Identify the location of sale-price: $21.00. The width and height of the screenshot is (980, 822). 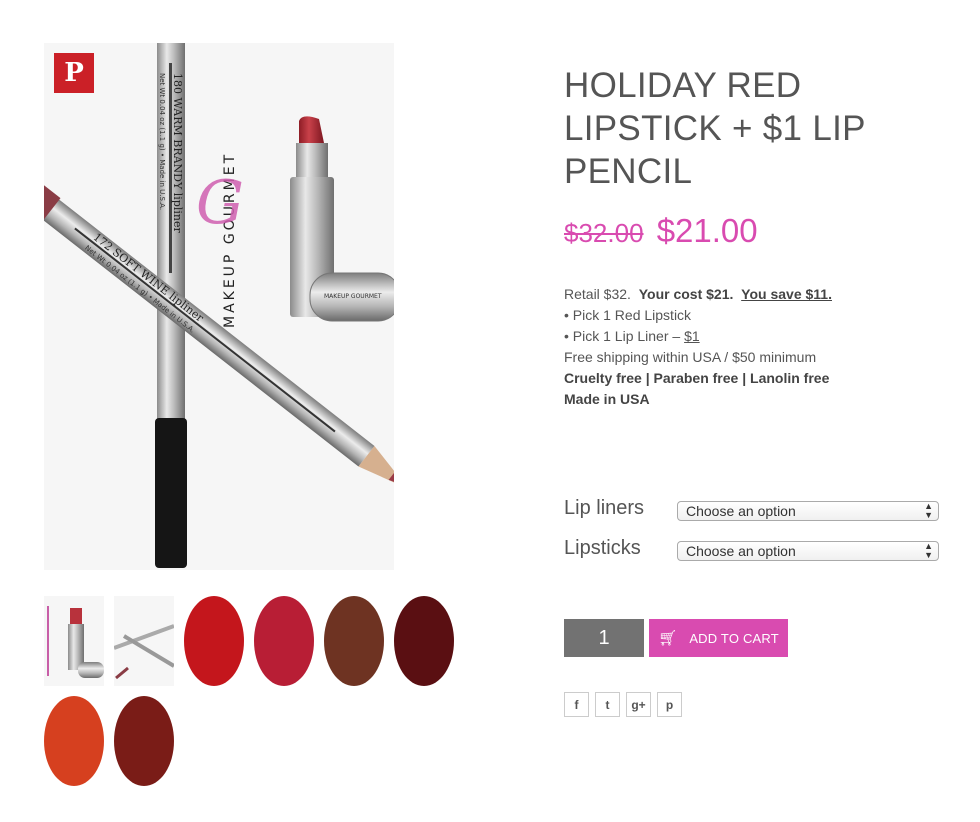
(707, 230).